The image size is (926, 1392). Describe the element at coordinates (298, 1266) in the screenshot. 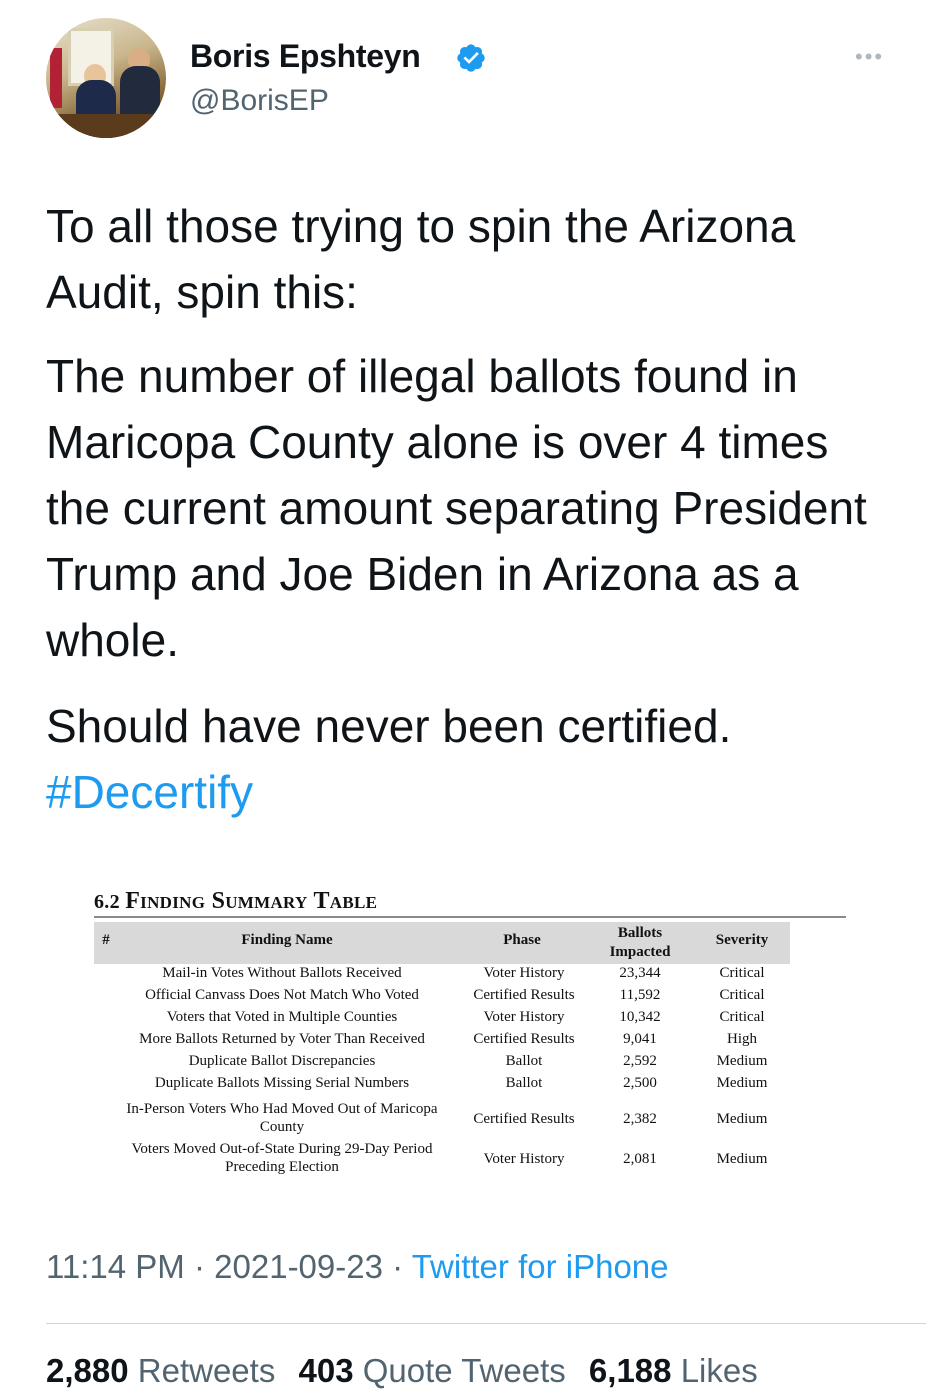

I see `tweet-date: 2021-09-23` at that location.